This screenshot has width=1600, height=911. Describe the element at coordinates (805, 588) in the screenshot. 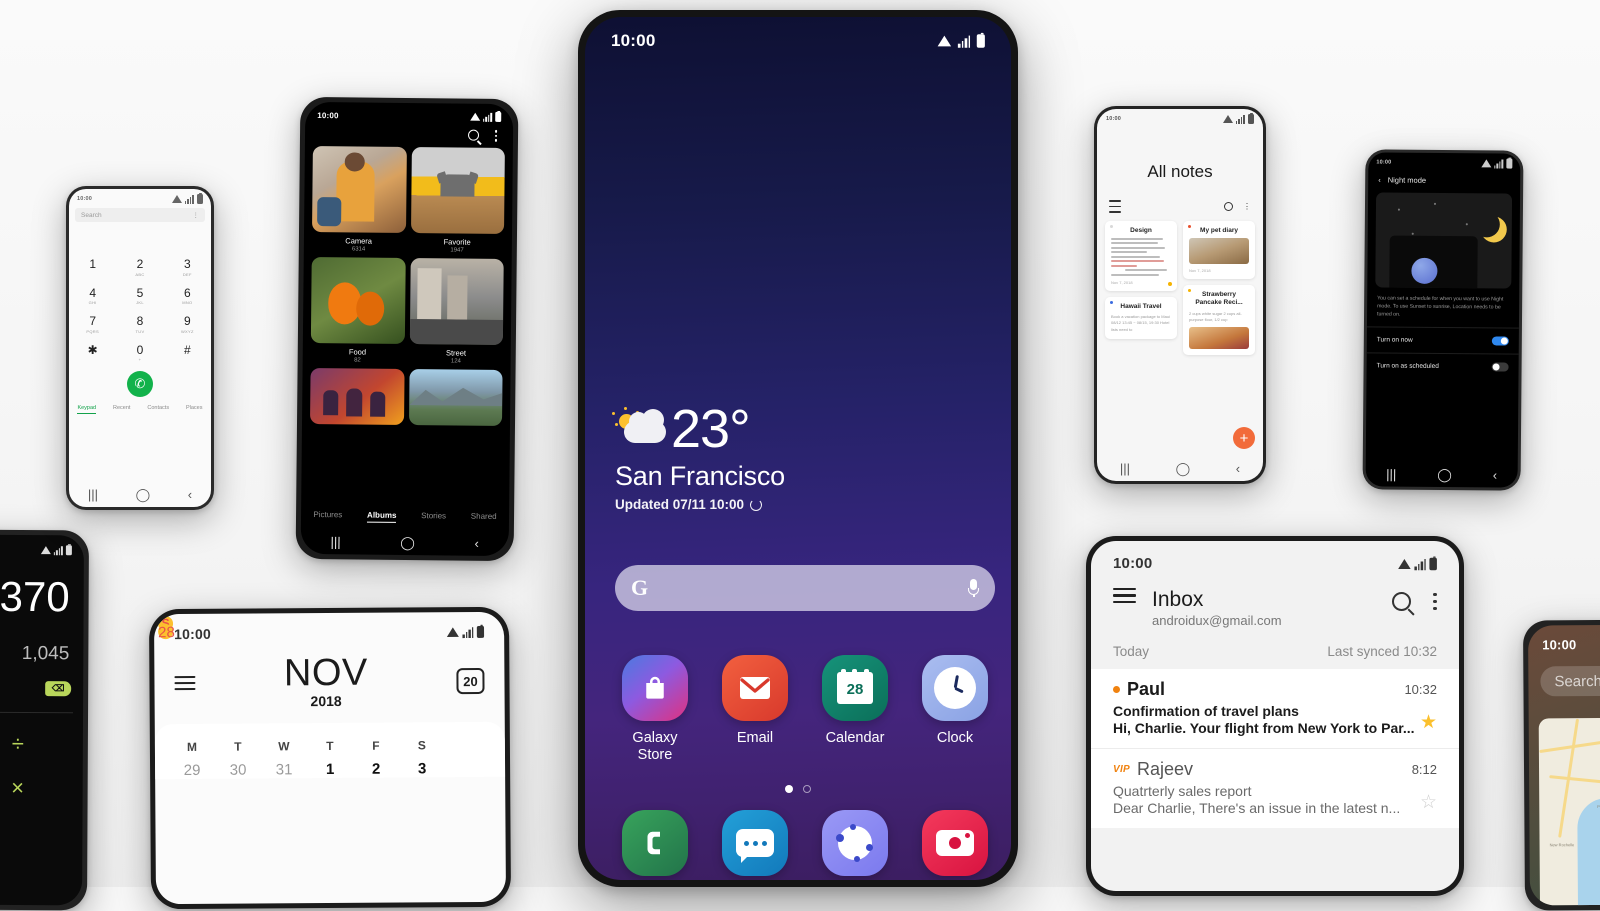

I see `google-search-bar: G` at that location.